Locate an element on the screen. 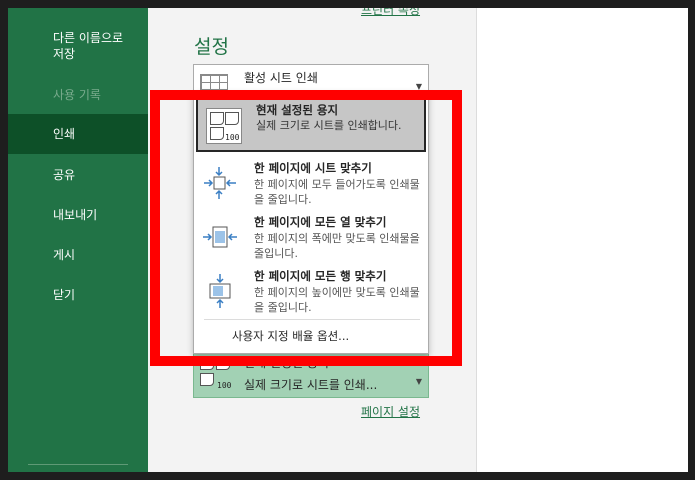  page-setup-link: 페이지 설정 is located at coordinates (390, 411).